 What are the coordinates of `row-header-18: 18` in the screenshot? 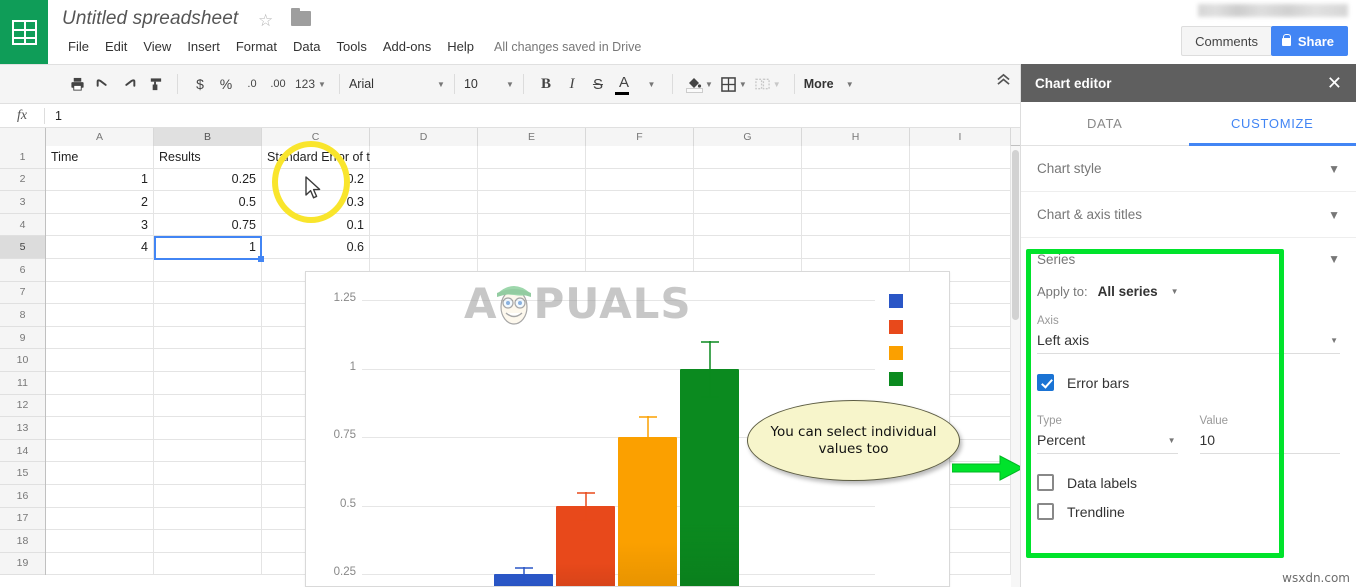 It's located at (22, 541).